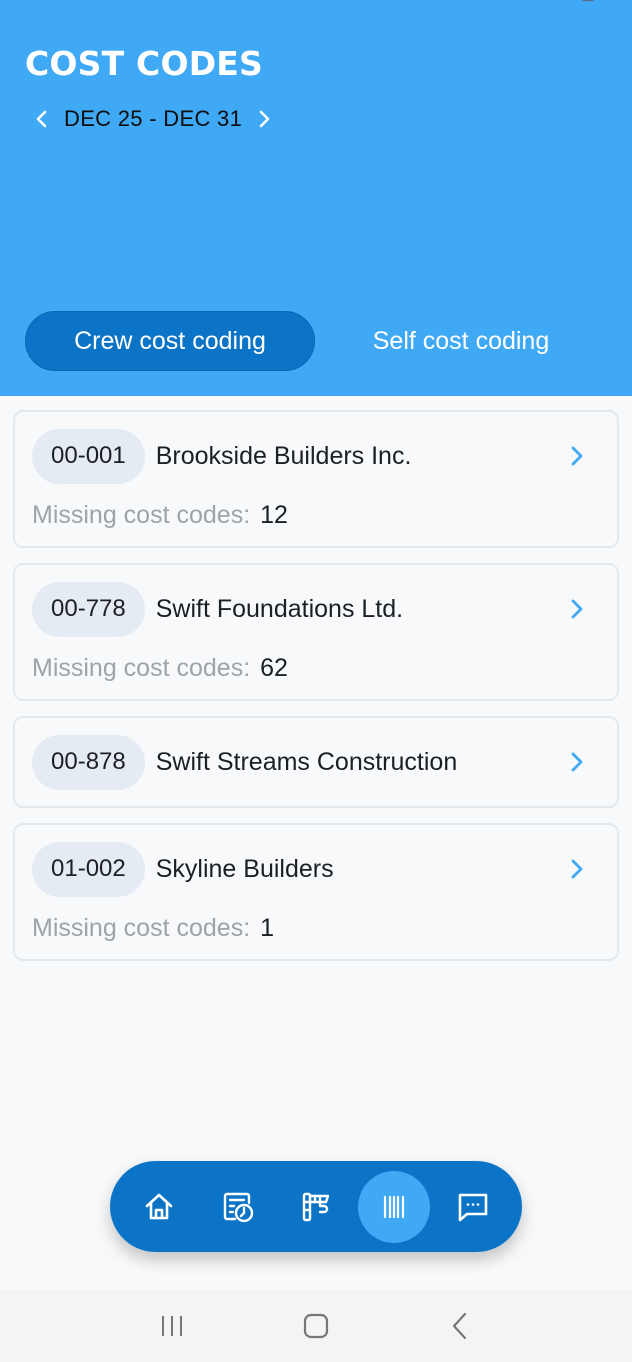  I want to click on chat-icon, so click(473, 1207).